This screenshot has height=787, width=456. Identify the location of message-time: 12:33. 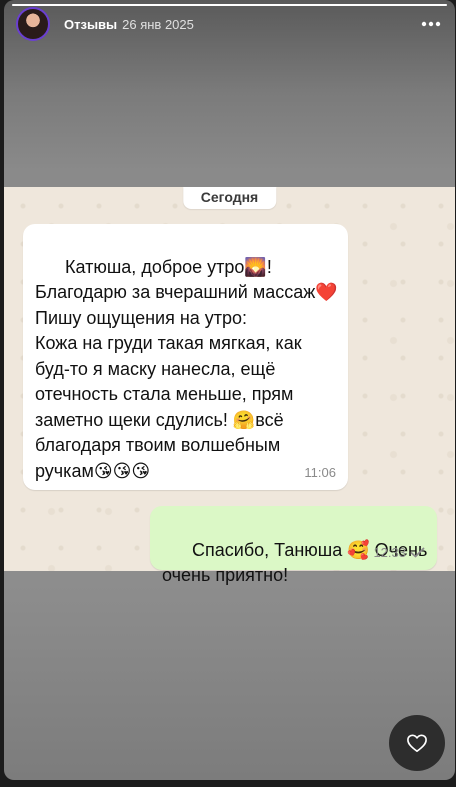
(399, 553).